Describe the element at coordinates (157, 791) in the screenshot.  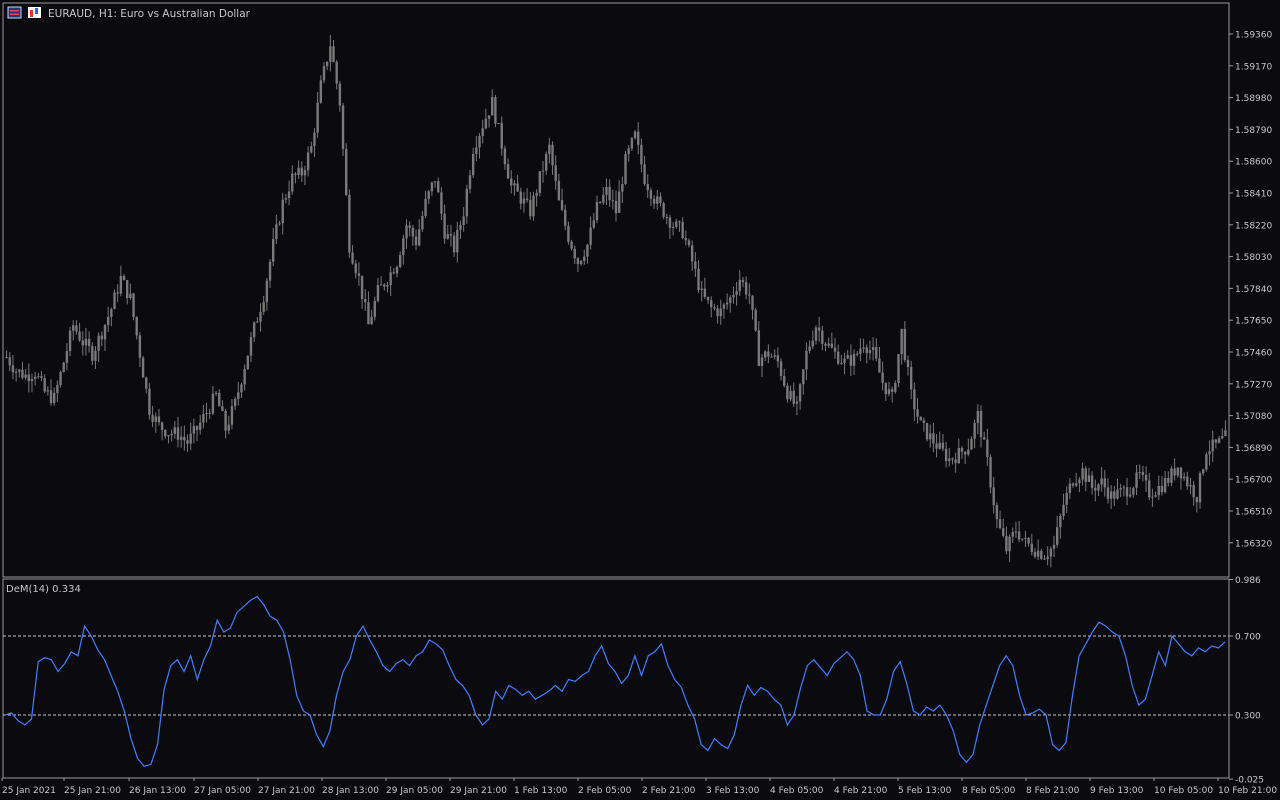
I see `time-tick-label: 26 Jan 13:00` at that location.